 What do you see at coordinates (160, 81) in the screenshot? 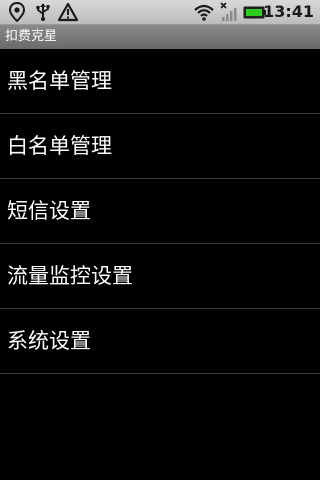
I see `menu-item-blacklist: 黑名单管理` at bounding box center [160, 81].